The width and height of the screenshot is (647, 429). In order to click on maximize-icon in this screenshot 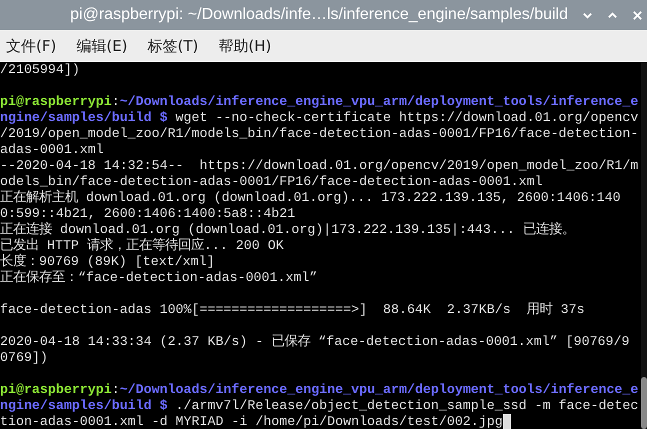, I will do `click(612, 15)`.